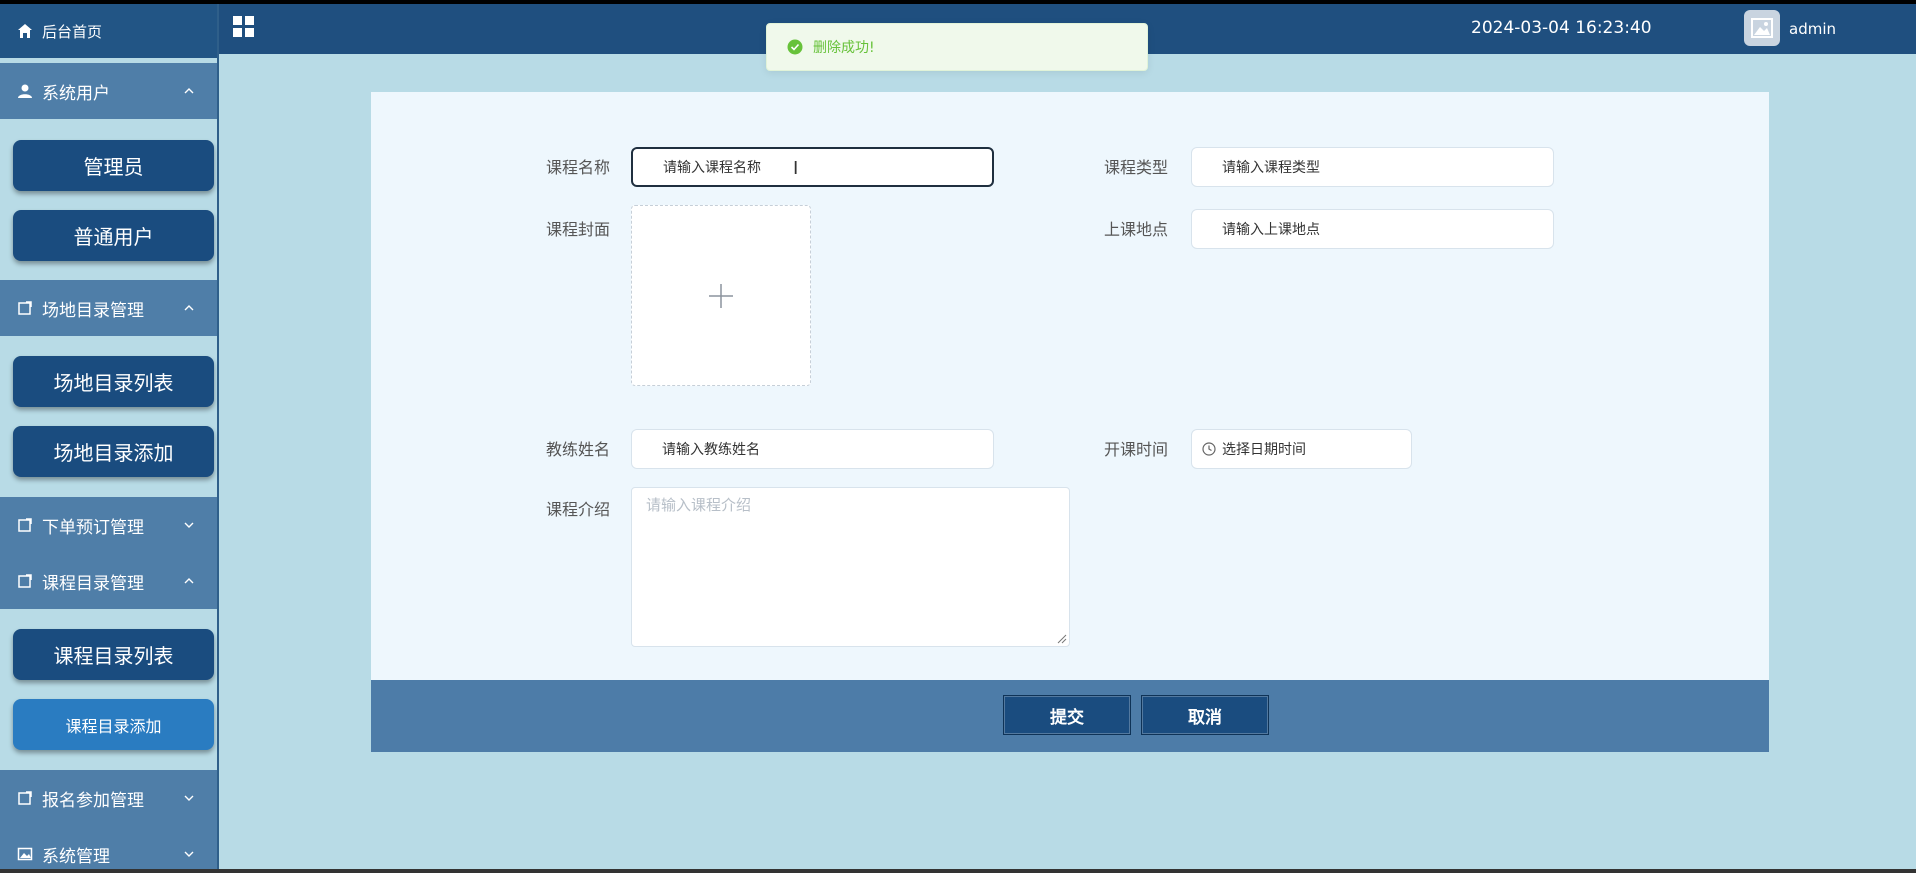 This screenshot has height=873, width=1916. Describe the element at coordinates (93, 310) in the screenshot. I see `sidebar-group-label: 场地目录管理` at that location.